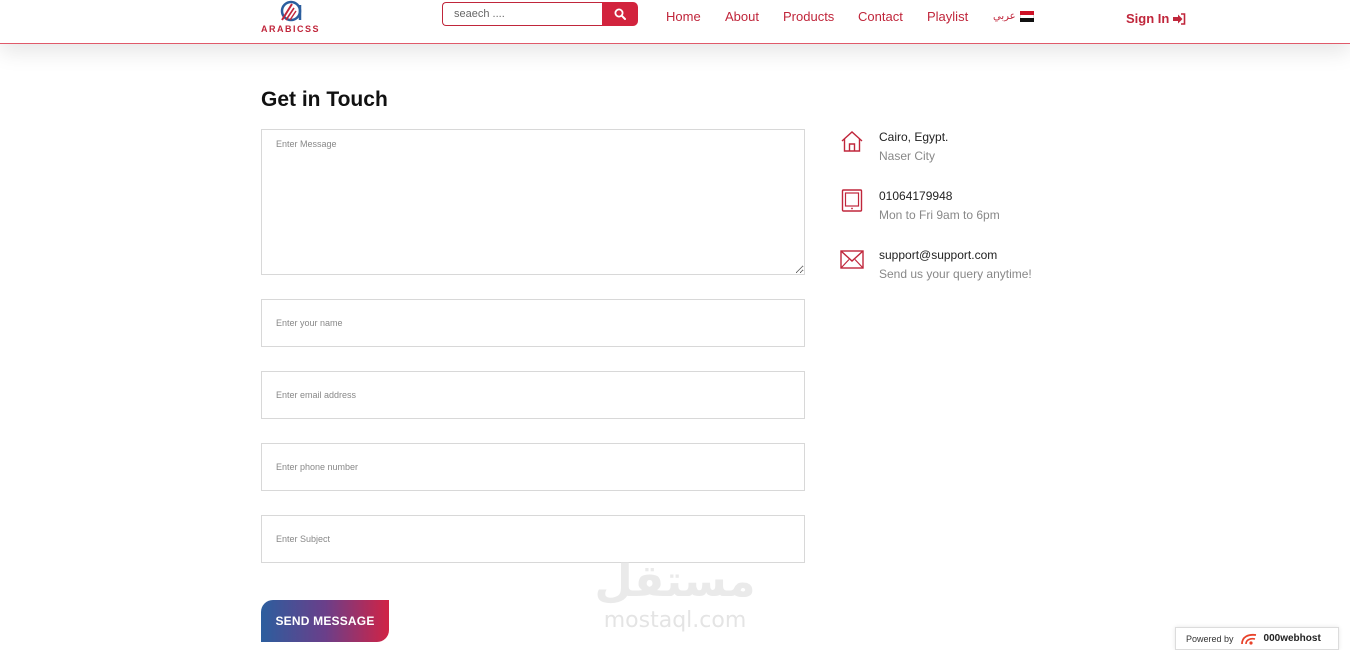  I want to click on search-icon, so click(620, 14).